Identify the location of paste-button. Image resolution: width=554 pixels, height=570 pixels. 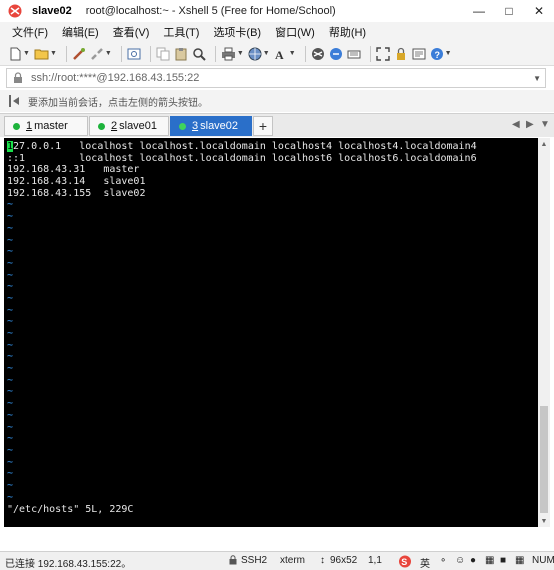
(181, 54).